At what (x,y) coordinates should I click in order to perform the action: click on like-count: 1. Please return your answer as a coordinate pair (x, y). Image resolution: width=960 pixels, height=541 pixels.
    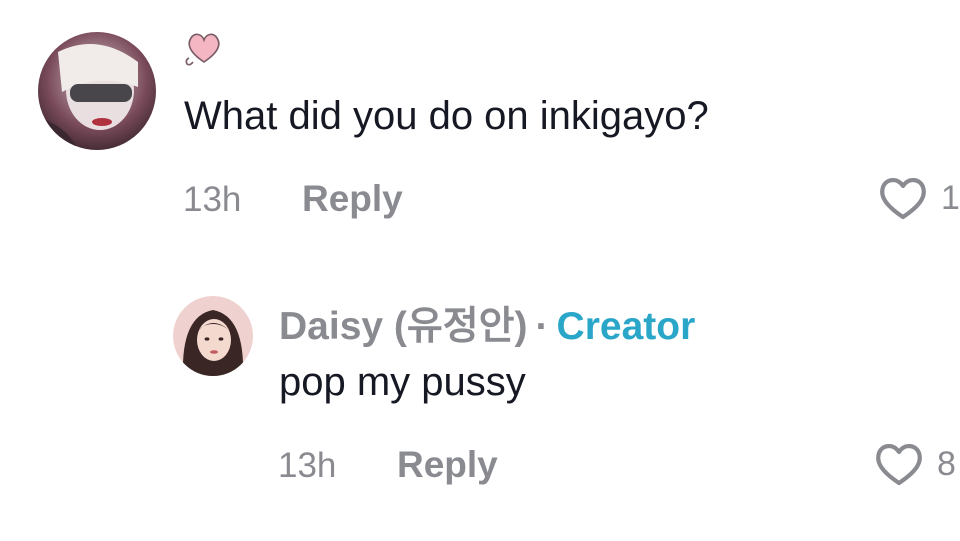
    Looking at the image, I should click on (950, 197).